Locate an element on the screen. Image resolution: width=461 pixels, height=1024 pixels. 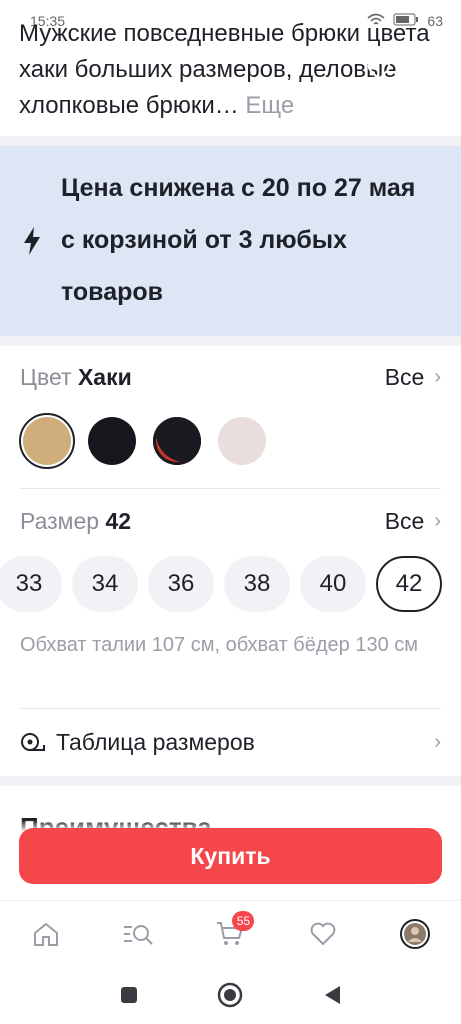
favorite-icon is located at coordinates (379, 70).